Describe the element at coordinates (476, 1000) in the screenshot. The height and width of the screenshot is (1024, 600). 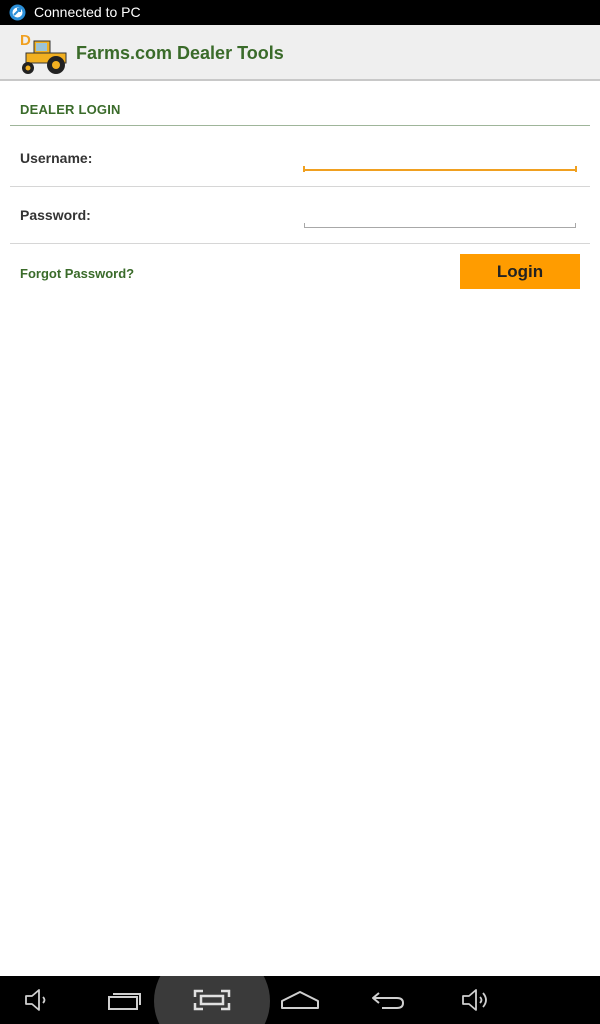
I see `volume-up-icon` at that location.